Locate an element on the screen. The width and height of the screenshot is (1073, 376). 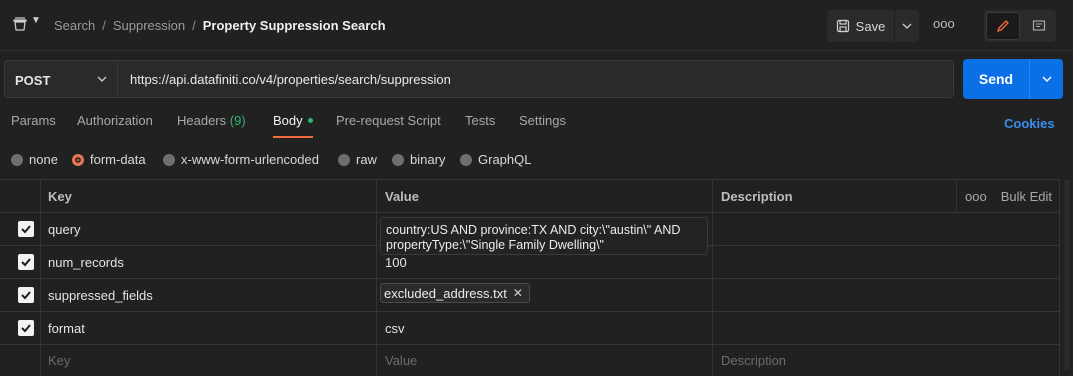
send-group: Send is located at coordinates (1013, 79).